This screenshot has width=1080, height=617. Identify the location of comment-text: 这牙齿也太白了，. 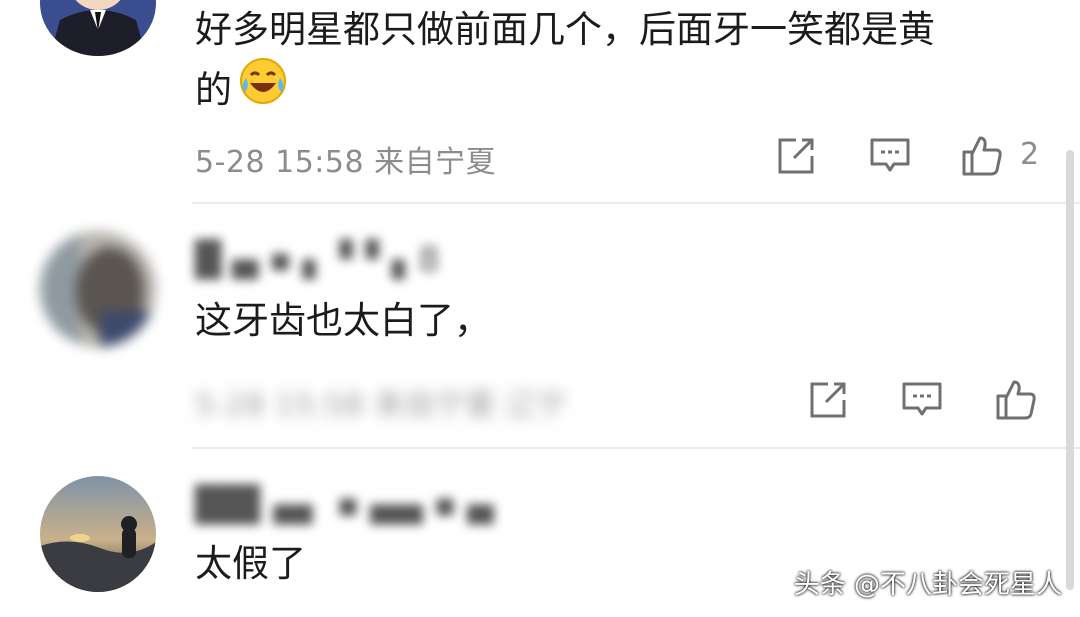
(343, 320).